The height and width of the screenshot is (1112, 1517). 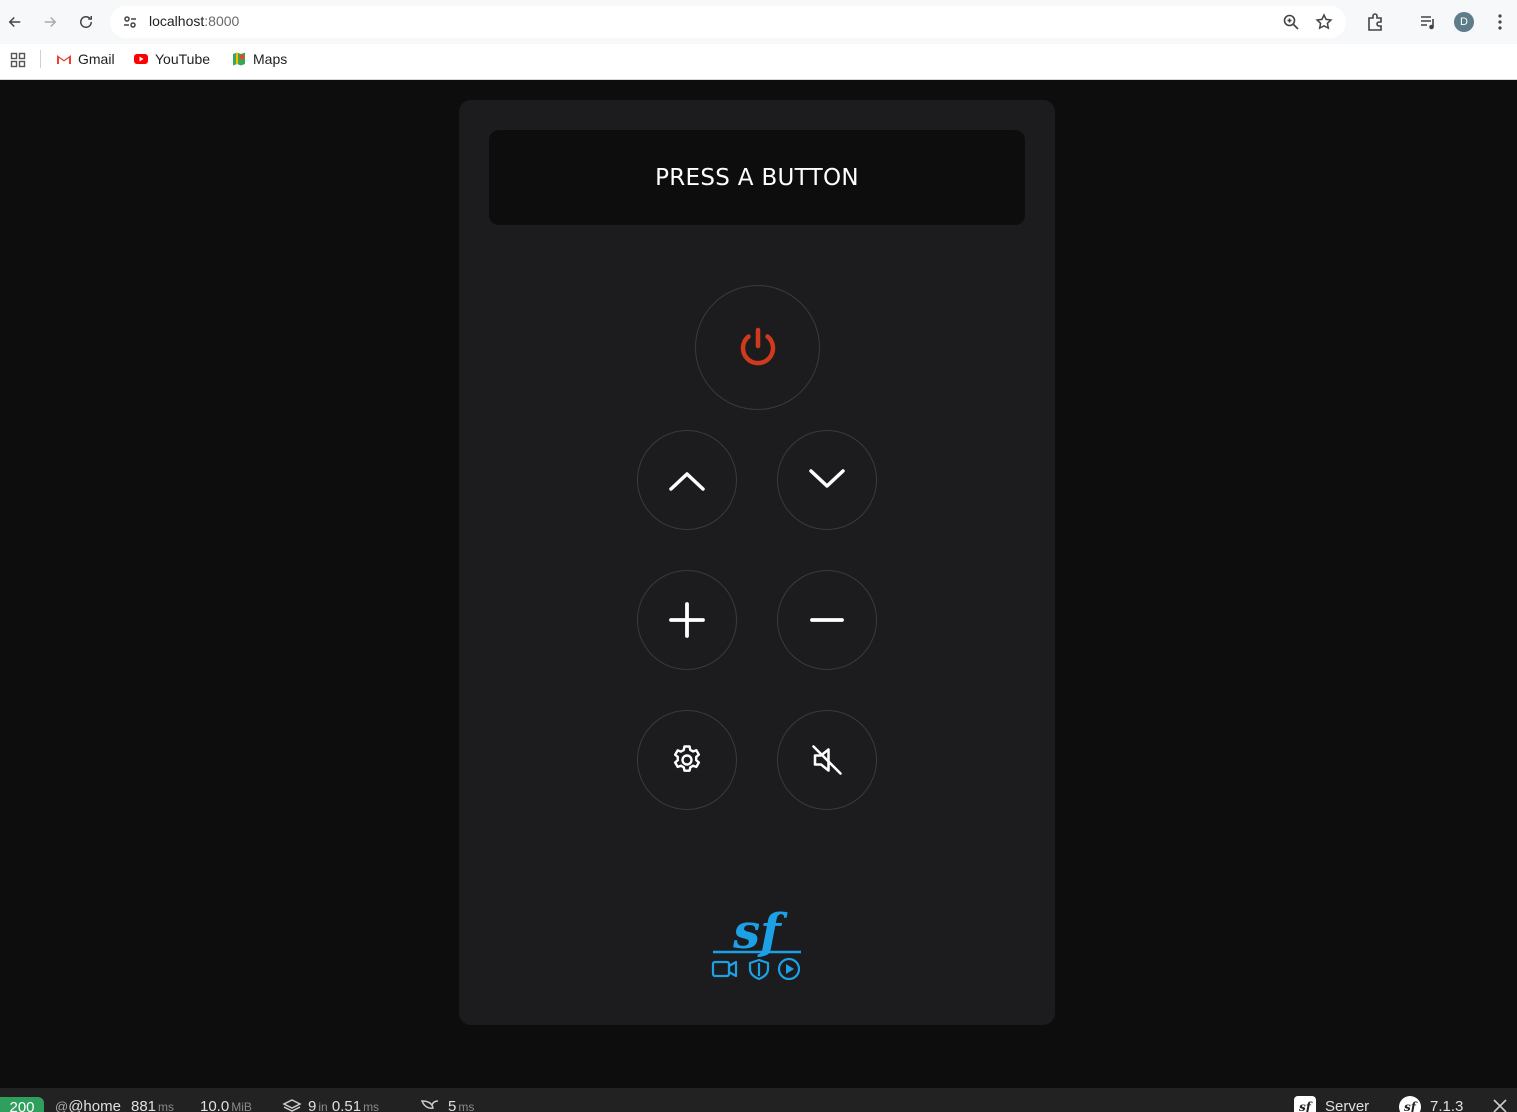 I want to click on bookmark-star-icon, so click(x=1324, y=22).